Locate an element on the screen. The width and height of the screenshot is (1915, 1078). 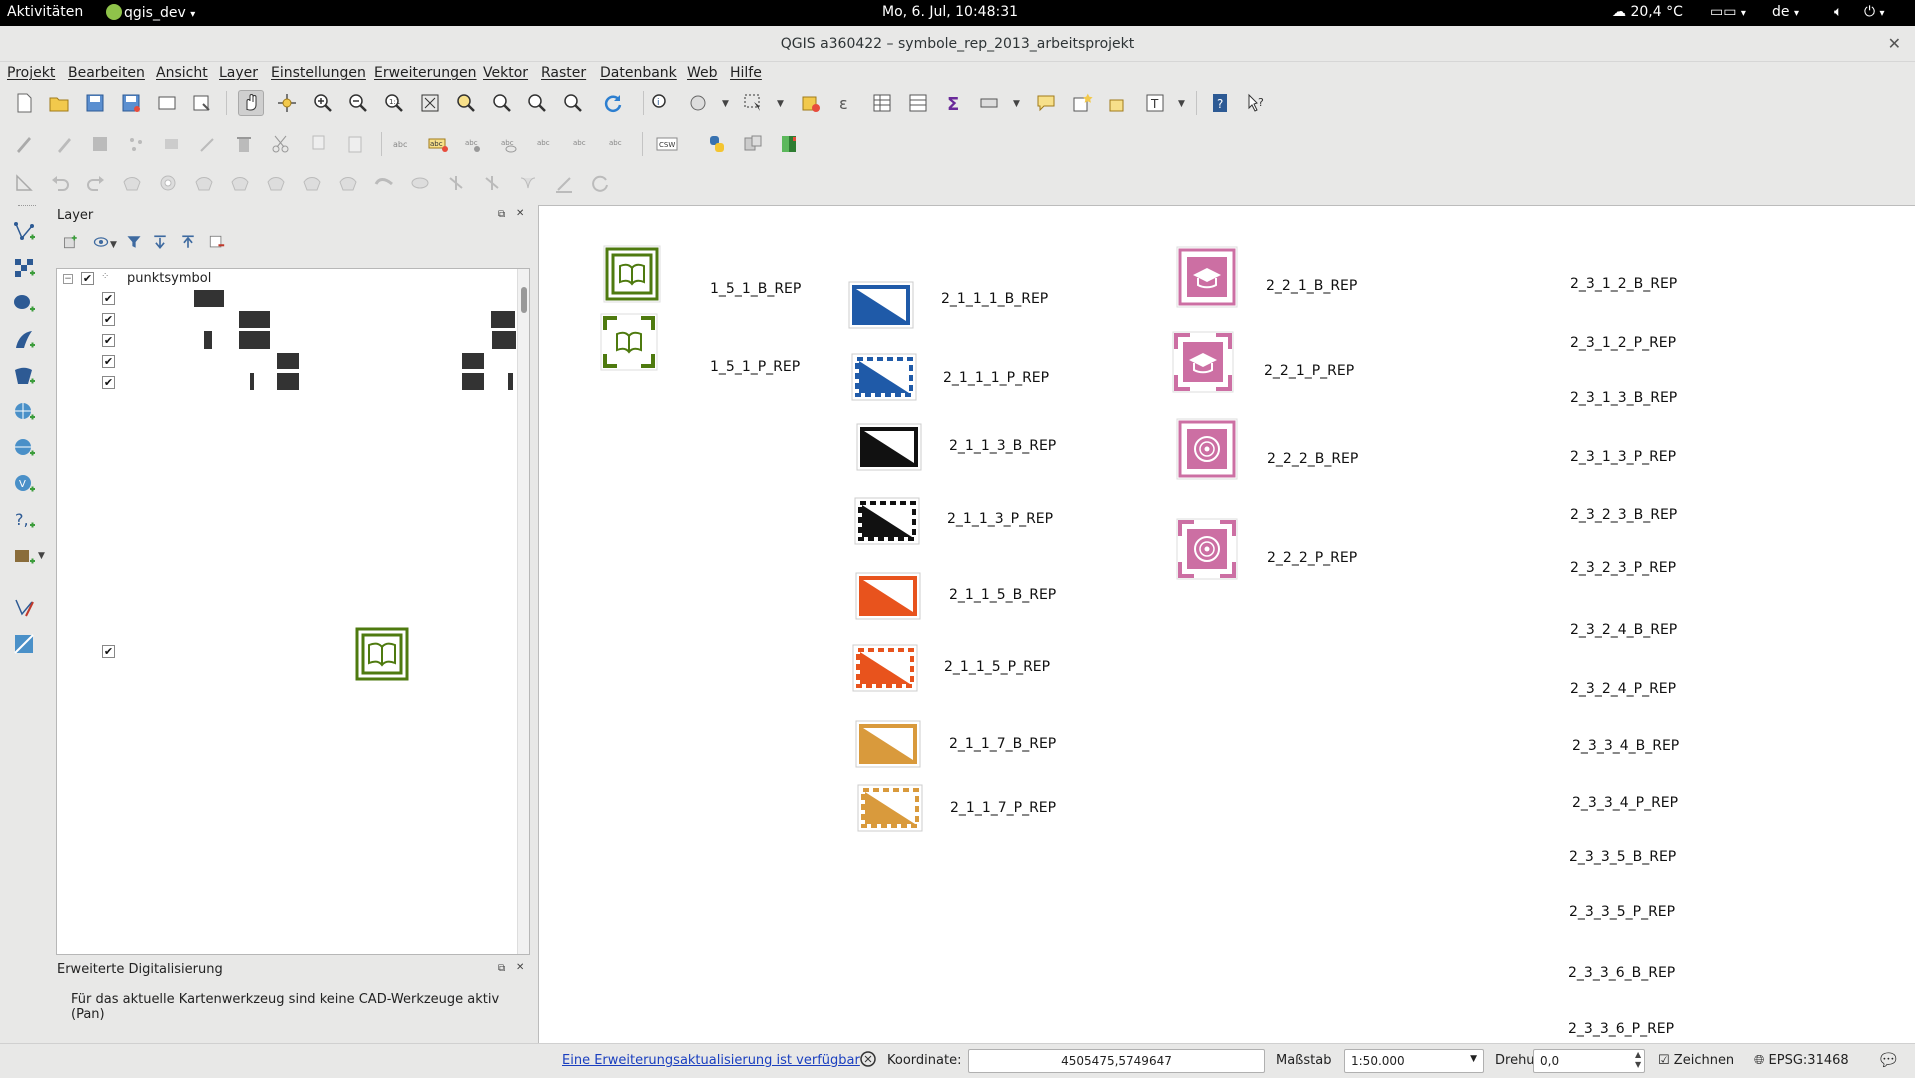
menu-hilfe: Hilfe is located at coordinates (746, 73).